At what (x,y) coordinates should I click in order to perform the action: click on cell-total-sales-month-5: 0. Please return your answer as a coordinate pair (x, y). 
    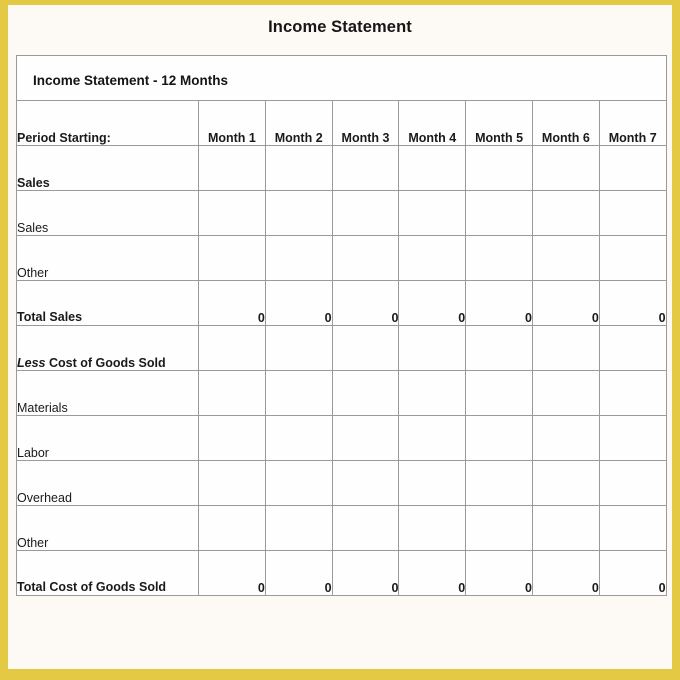
    Looking at the image, I should click on (499, 303).